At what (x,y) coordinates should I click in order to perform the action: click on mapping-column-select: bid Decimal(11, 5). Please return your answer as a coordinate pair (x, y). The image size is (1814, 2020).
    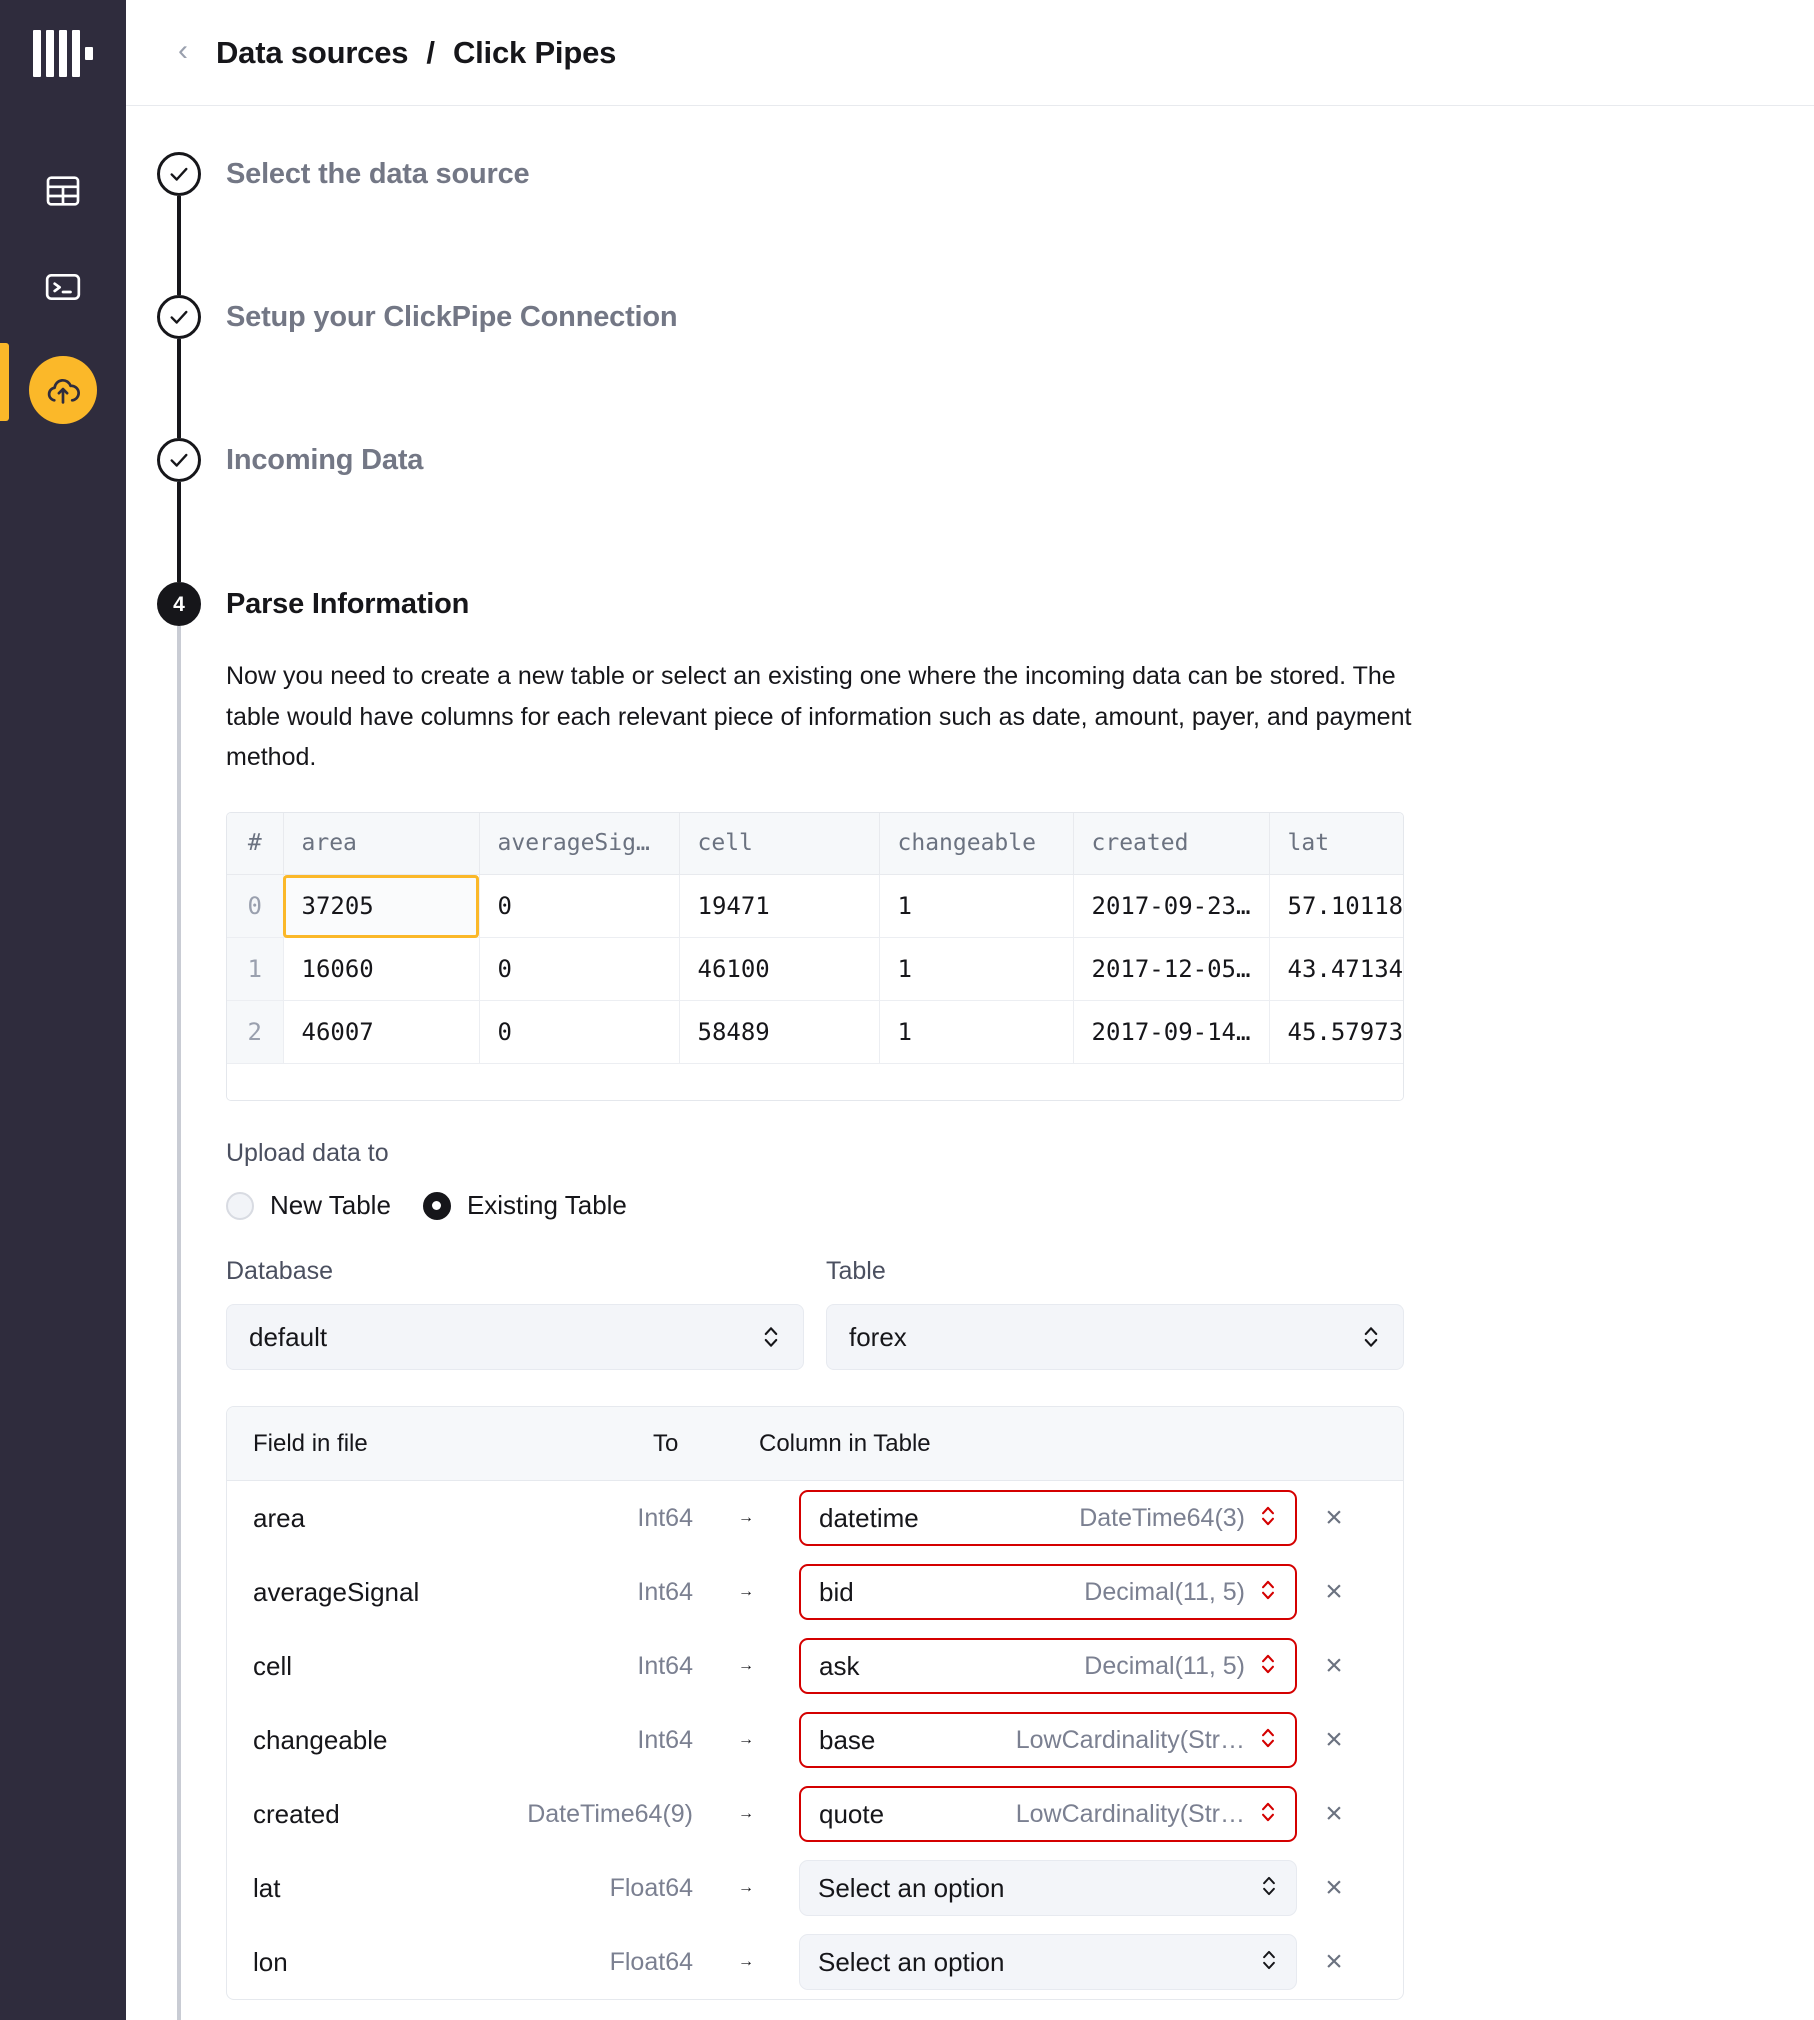
    Looking at the image, I should click on (1048, 1592).